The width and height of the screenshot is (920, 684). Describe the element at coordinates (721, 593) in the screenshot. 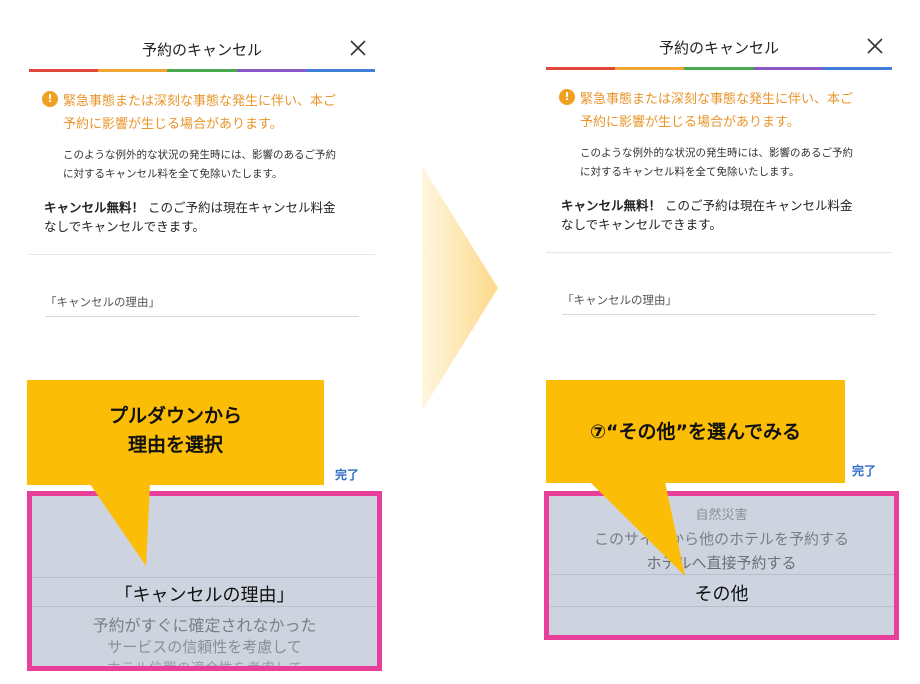

I see `picker-option-selected: その他` at that location.